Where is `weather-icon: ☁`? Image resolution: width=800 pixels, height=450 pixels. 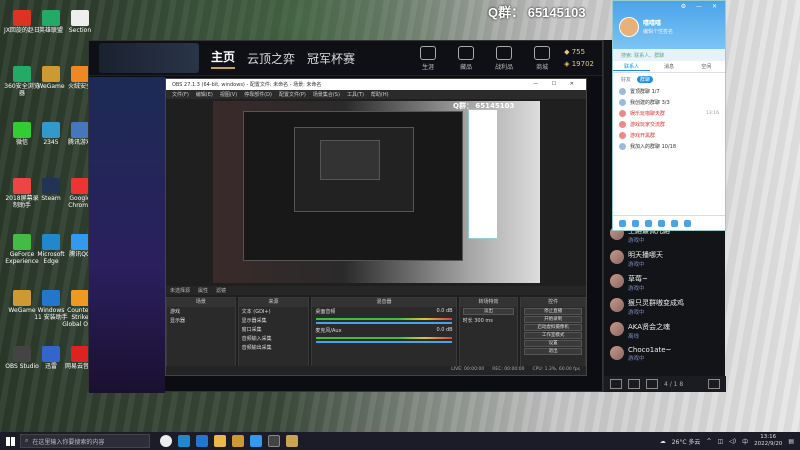 weather-icon: ☁ is located at coordinates (663, 441).